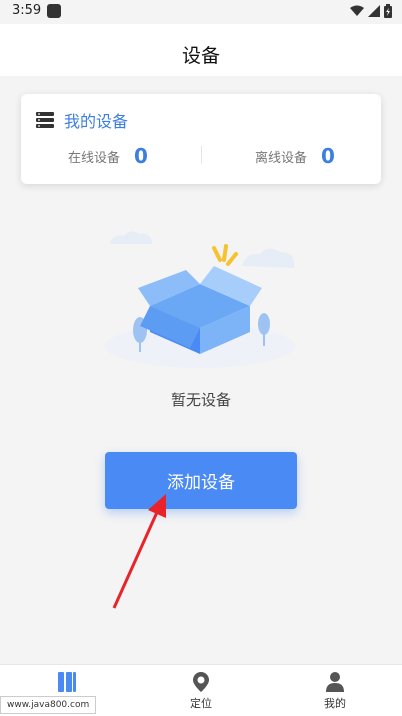  I want to click on nav-label-location: 定位, so click(201, 703).